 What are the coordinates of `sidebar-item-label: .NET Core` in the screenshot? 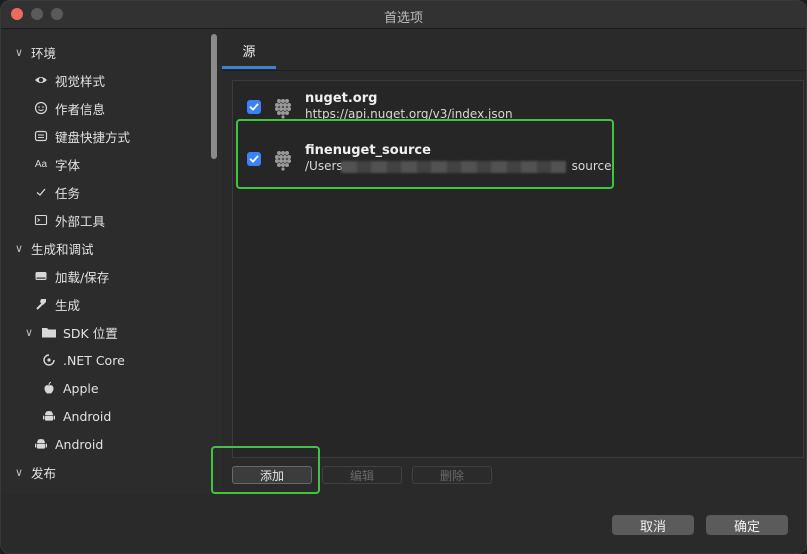 It's located at (94, 360).